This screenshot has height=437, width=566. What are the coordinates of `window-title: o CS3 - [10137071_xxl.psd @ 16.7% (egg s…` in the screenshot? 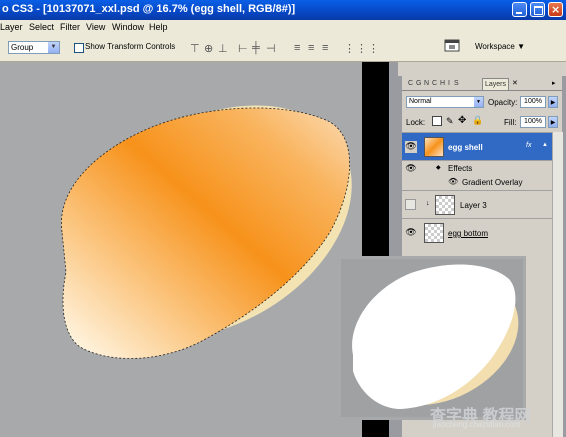 It's located at (149, 9).